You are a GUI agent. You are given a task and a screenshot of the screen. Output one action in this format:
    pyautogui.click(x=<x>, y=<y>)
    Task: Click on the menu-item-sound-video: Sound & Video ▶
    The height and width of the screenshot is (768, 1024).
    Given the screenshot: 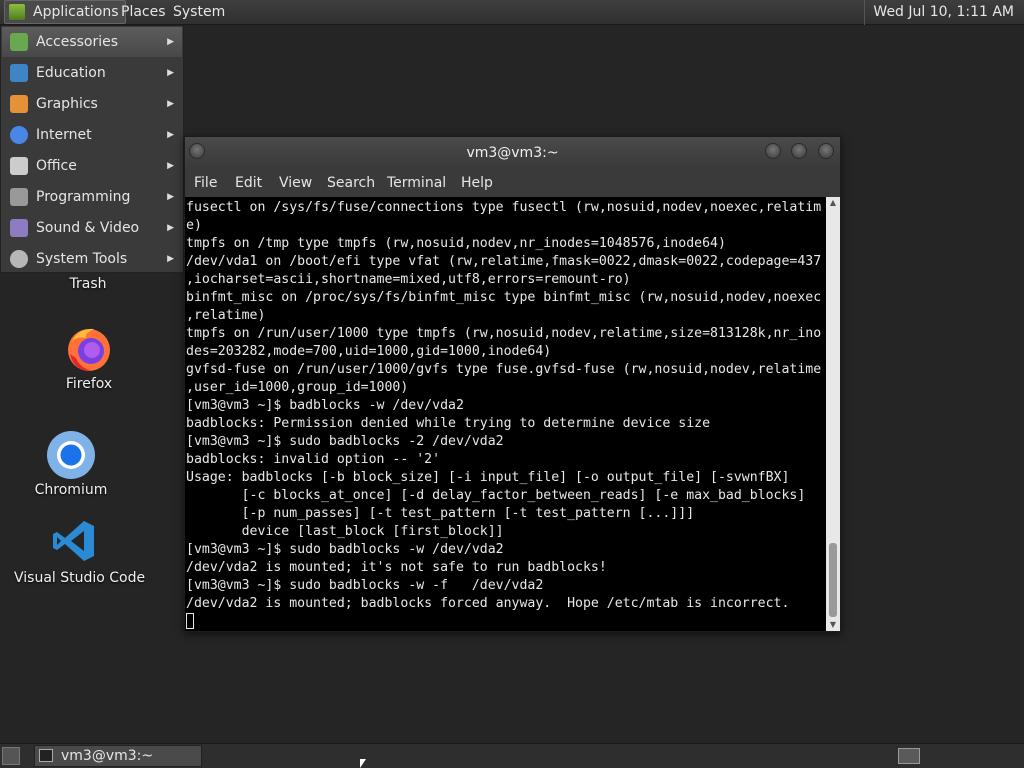 What is the action you would take?
    pyautogui.click(x=92, y=228)
    